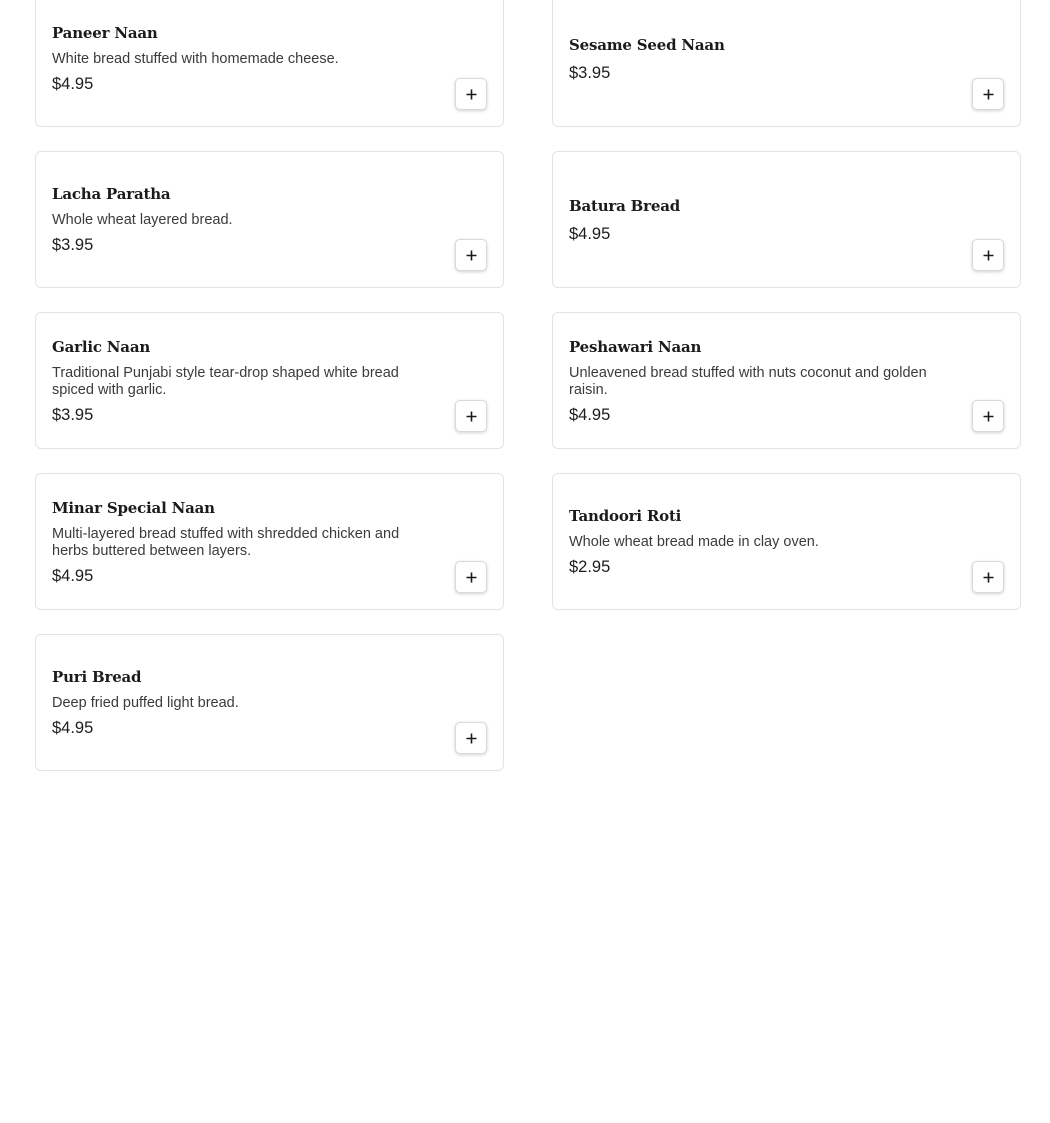 Image resolution: width=1050 pixels, height=1123 pixels. I want to click on item-name: Peshawari Naan, so click(635, 346).